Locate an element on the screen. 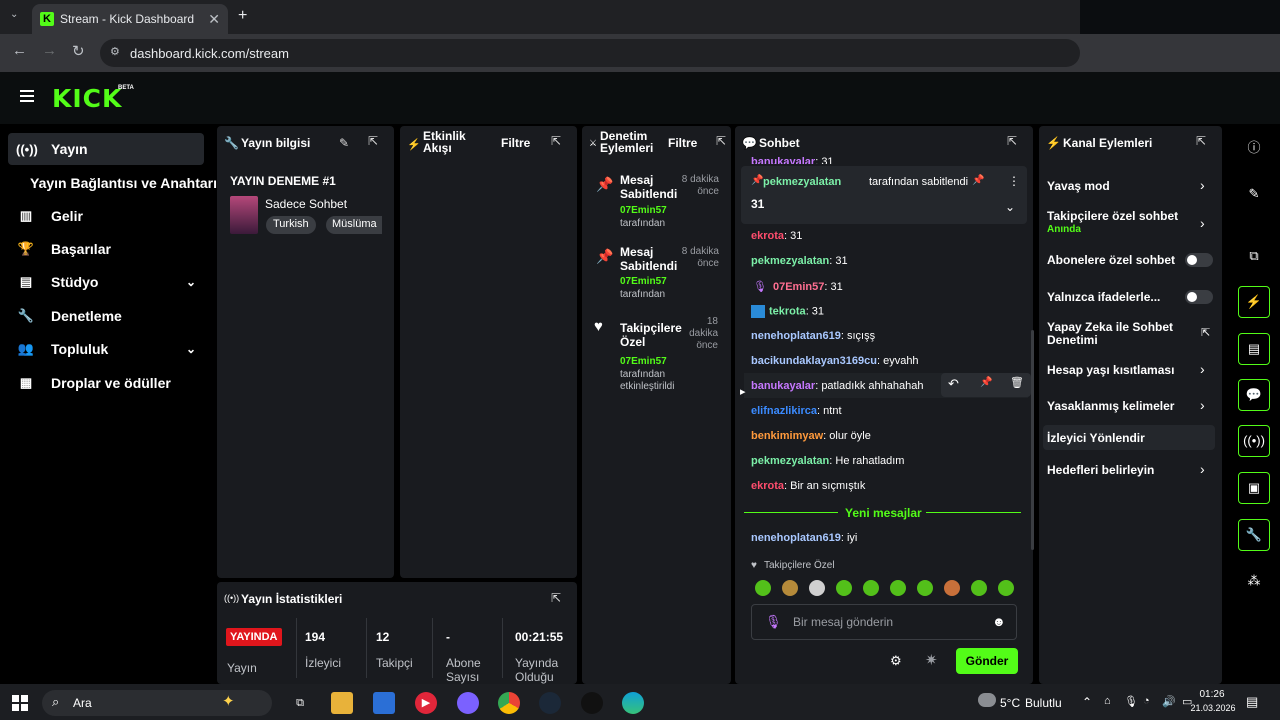 The image size is (1280, 720). more-icon: ⋮ is located at coordinates (1014, 181).